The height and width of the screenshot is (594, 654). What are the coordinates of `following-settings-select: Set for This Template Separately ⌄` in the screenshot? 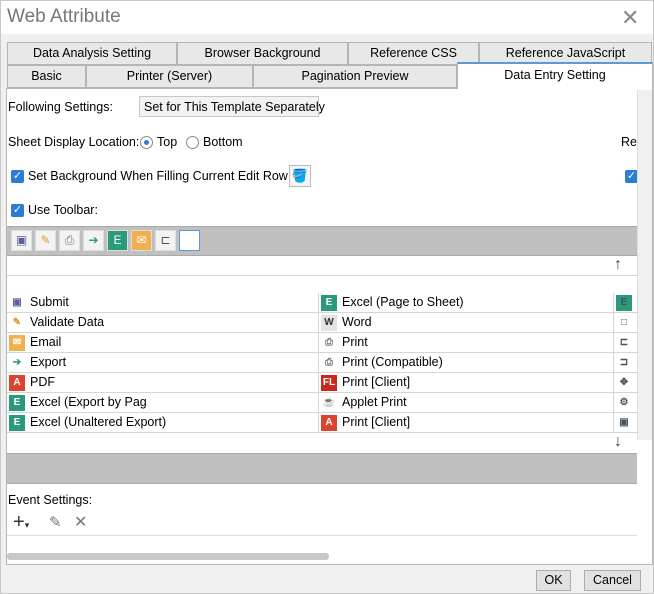 It's located at (232, 106).